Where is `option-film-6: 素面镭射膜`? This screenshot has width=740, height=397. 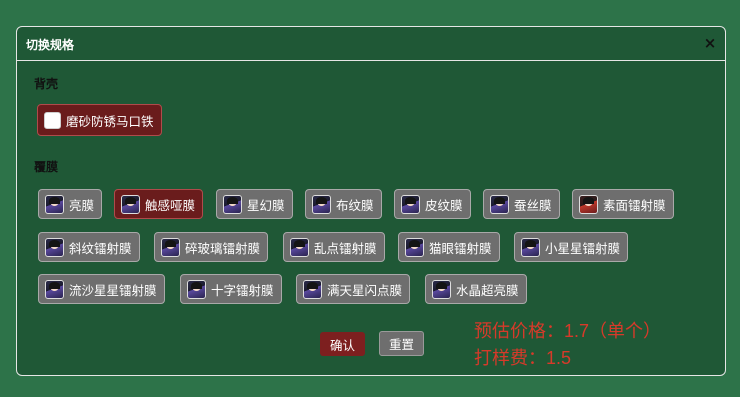 option-film-6: 素面镭射膜 is located at coordinates (623, 204).